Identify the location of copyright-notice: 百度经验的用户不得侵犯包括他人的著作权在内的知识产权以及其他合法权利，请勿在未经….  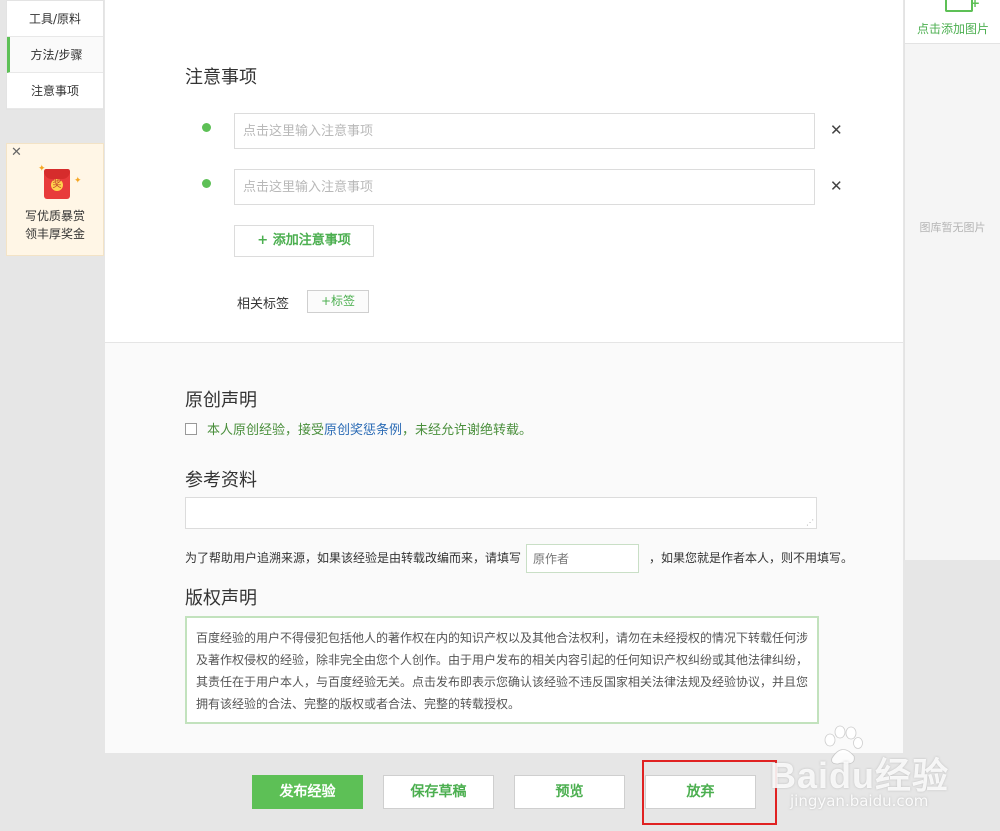
(502, 670).